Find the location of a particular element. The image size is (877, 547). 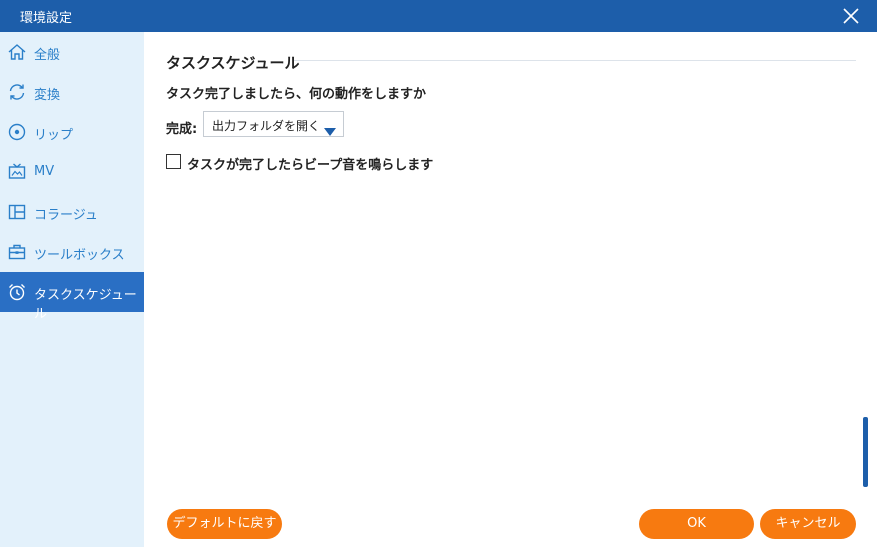

section-divider is located at coordinates (575, 60).